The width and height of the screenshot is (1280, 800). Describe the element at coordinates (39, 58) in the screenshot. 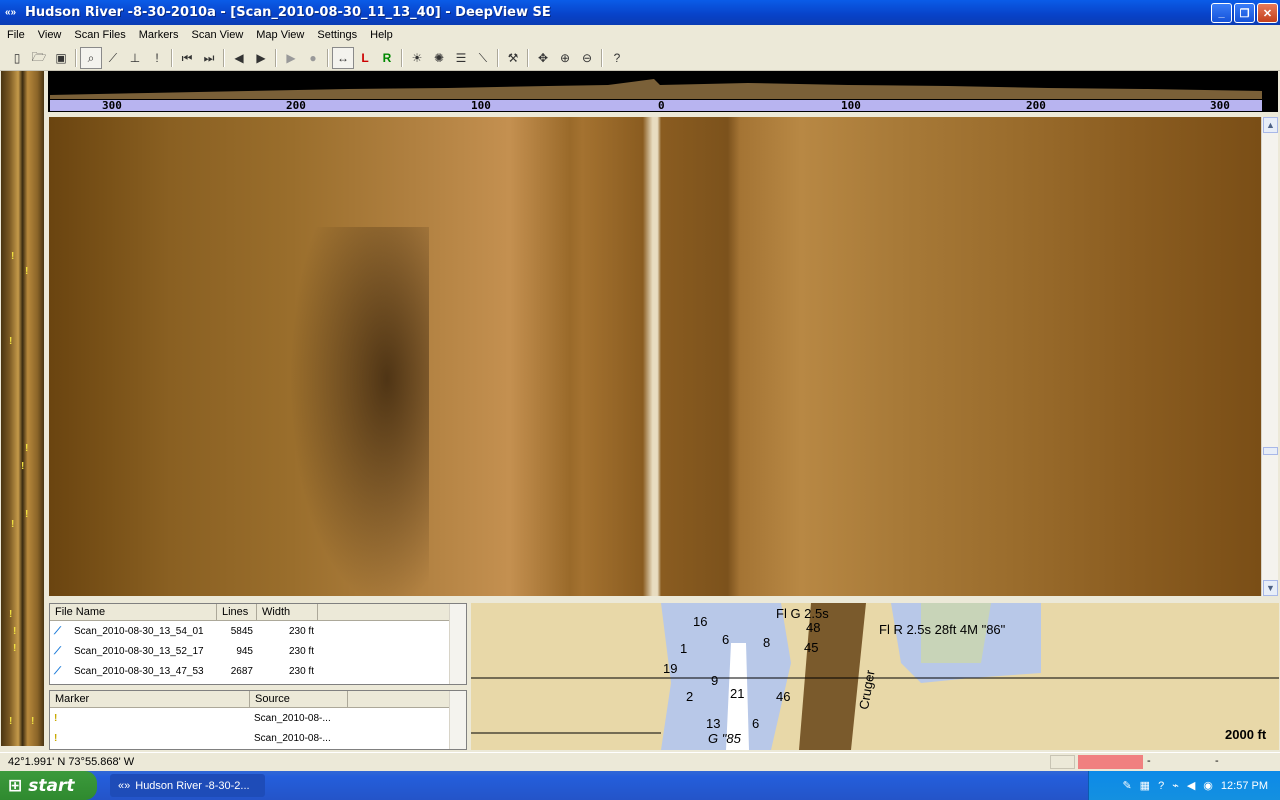

I see `open-folder-icon: 🗁` at that location.